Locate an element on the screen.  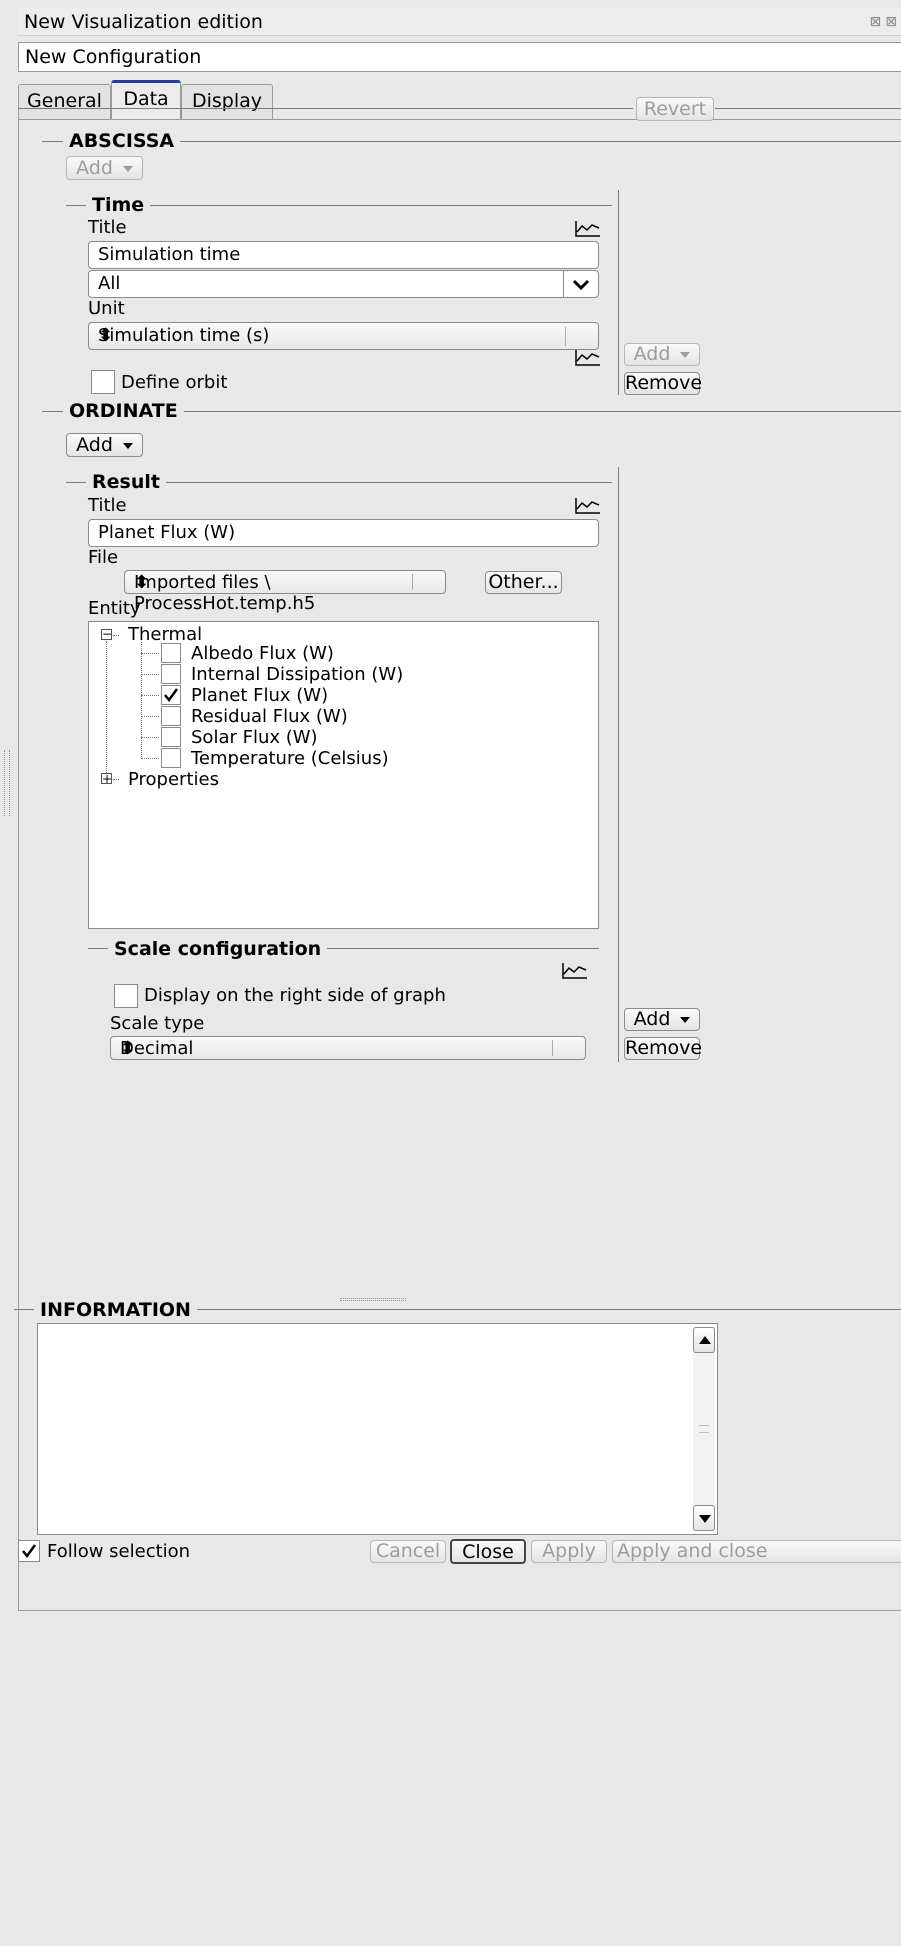
tree-group-thermal: Thermal is located at coordinates (165, 634).